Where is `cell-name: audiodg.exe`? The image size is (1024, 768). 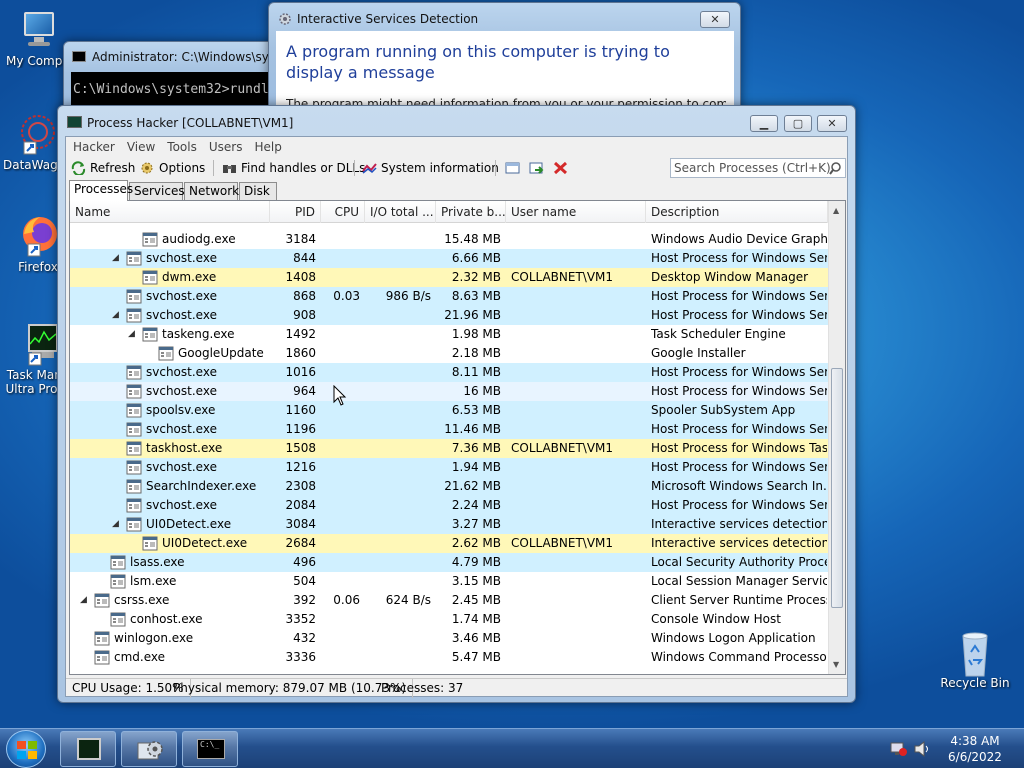
cell-name: audiodg.exe is located at coordinates (199, 239).